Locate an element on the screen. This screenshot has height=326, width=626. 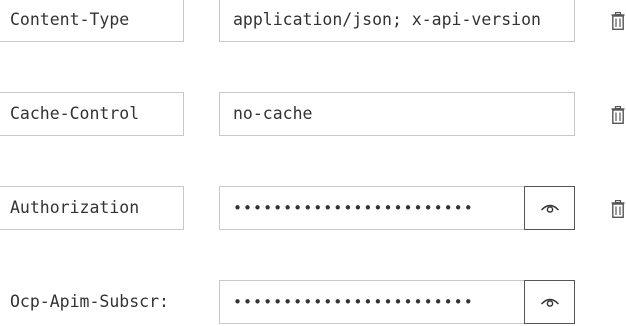
header-name-text: Content-Type is located at coordinates (70, 19).